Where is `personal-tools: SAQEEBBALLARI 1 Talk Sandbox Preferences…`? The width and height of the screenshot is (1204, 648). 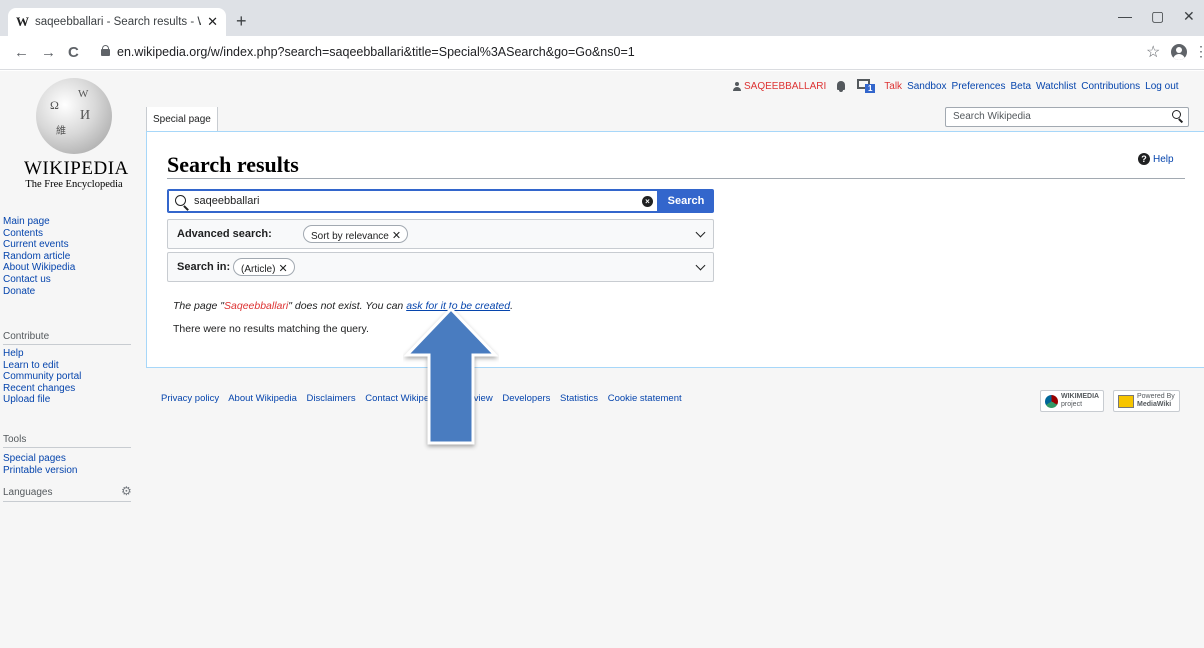
personal-tools: SAQEEBBALLARI 1 Talk Sandbox Preferences… is located at coordinates (956, 86).